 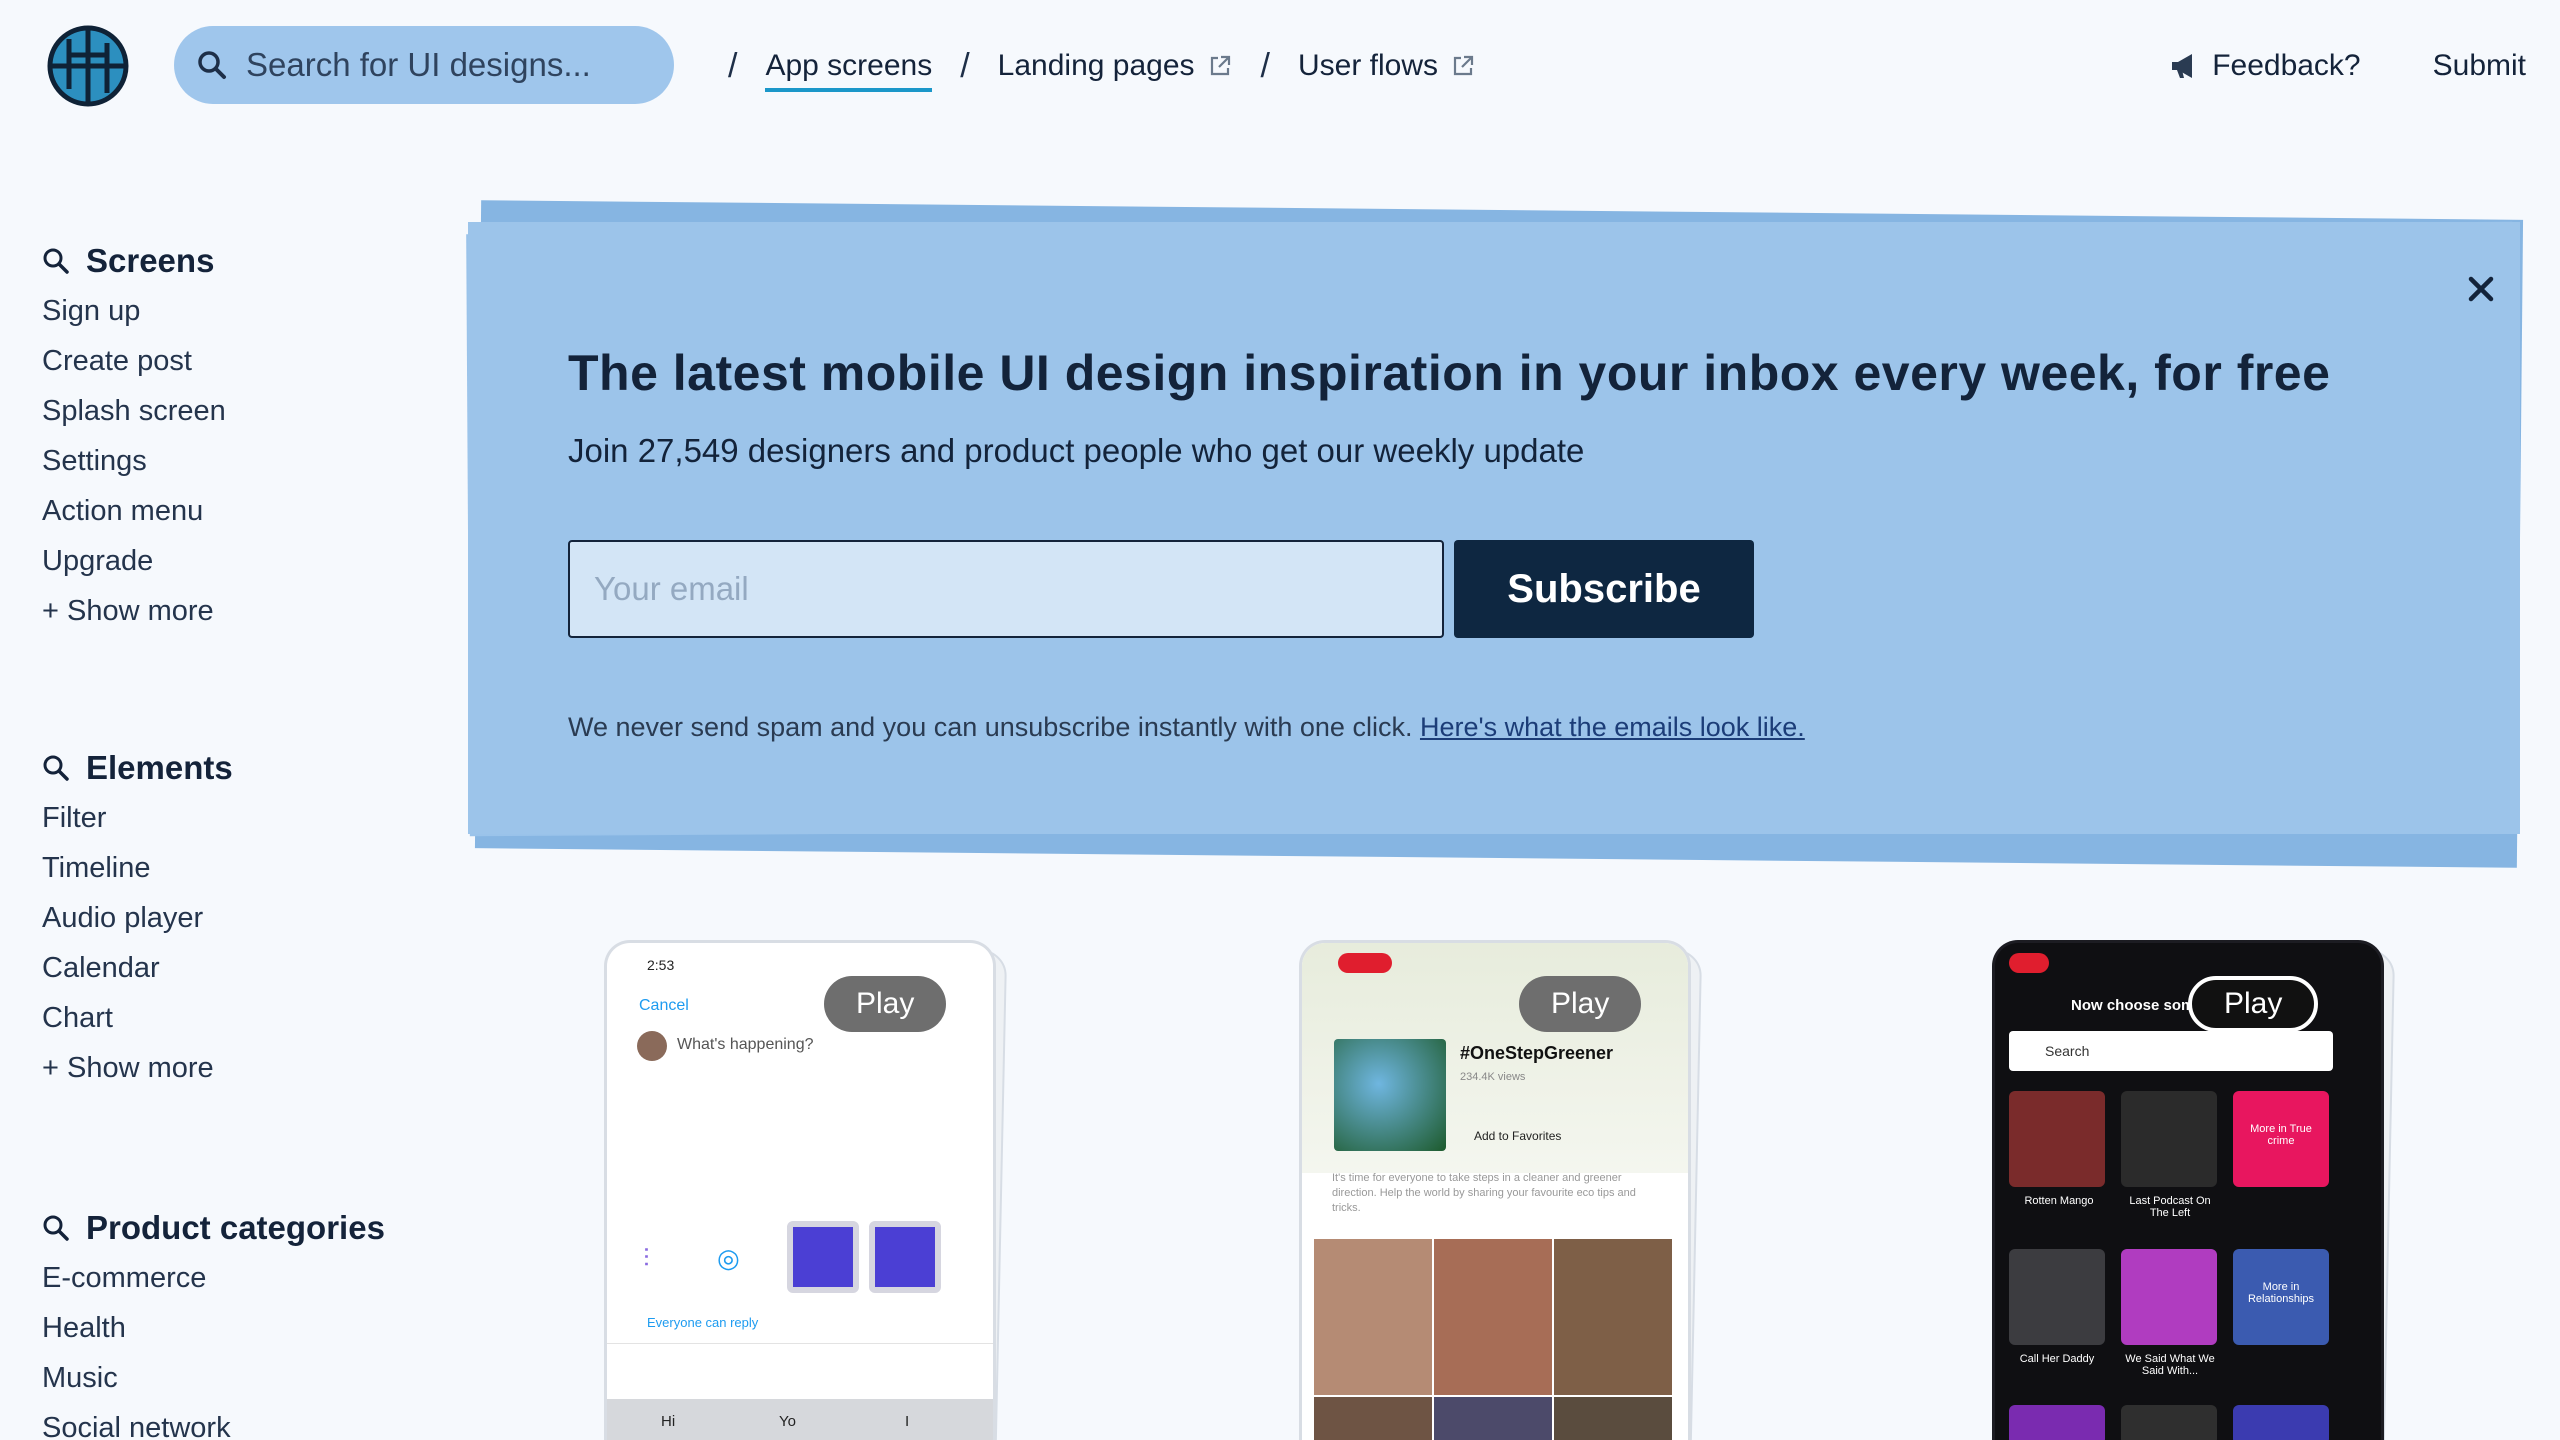 What do you see at coordinates (2281, 1293) in the screenshot?
I see `tile-label: More in Relationships` at bounding box center [2281, 1293].